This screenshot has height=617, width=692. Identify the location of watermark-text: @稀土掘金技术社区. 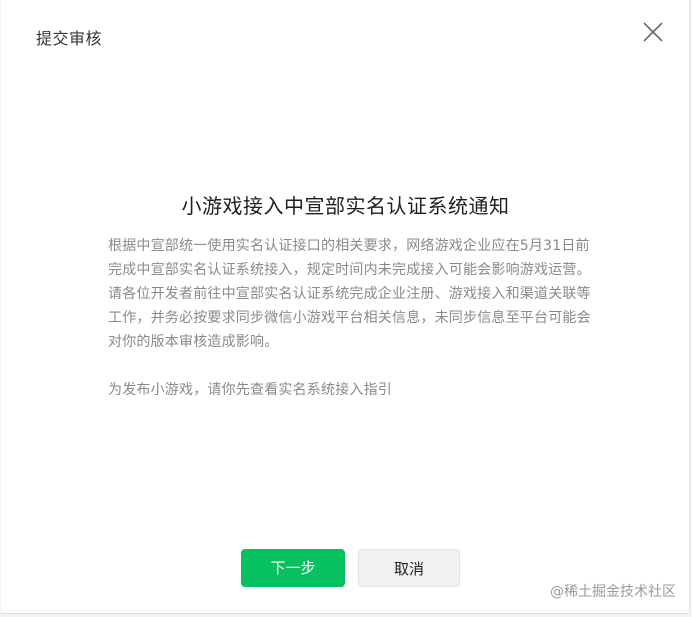
(613, 592).